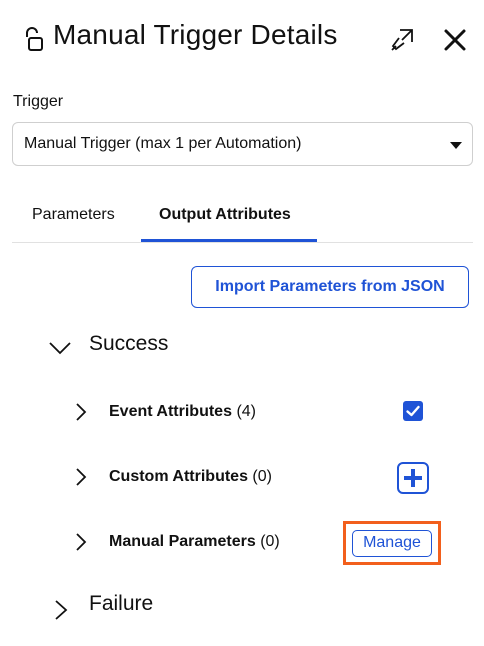  I want to click on trigger-select-value: Manual Trigger (max 1 per Automation), so click(163, 143).